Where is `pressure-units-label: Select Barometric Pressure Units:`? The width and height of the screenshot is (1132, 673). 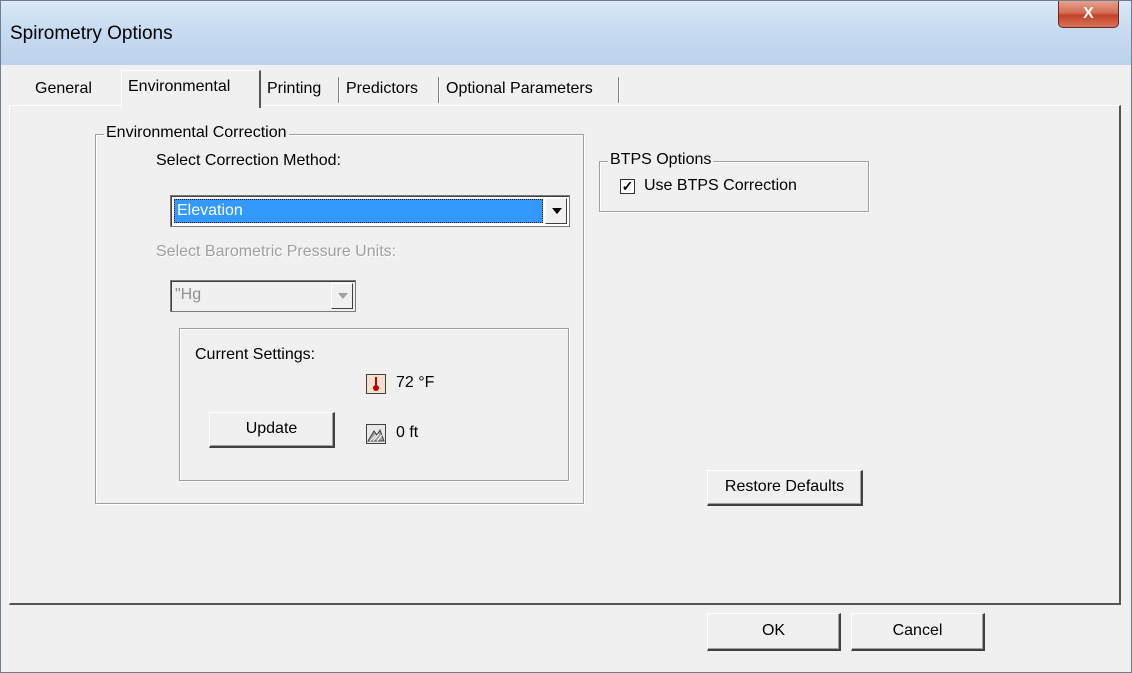
pressure-units-label: Select Barometric Pressure Units: is located at coordinates (276, 251).